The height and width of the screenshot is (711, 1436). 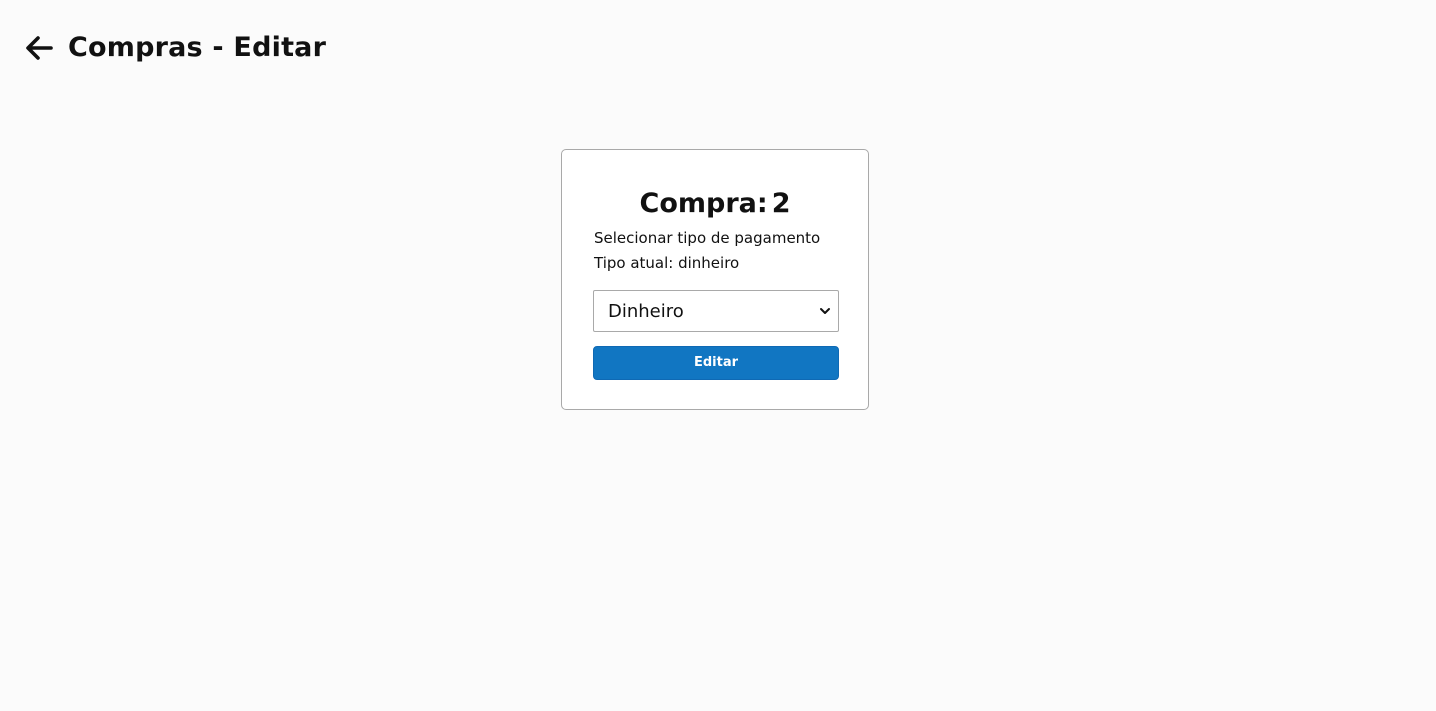 I want to click on current-payment-type: Tipo atual: dinheiro, so click(x=667, y=263).